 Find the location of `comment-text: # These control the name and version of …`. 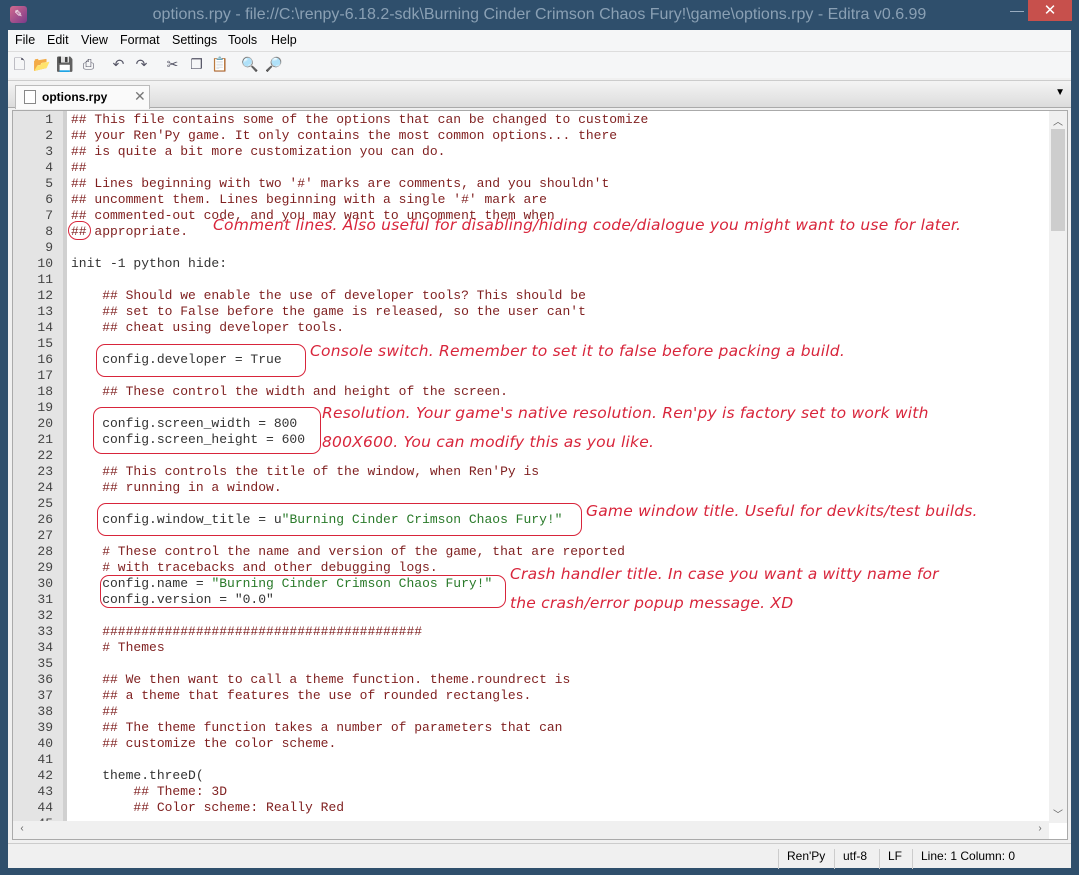

comment-text: # These control the name and version of … is located at coordinates (348, 551).